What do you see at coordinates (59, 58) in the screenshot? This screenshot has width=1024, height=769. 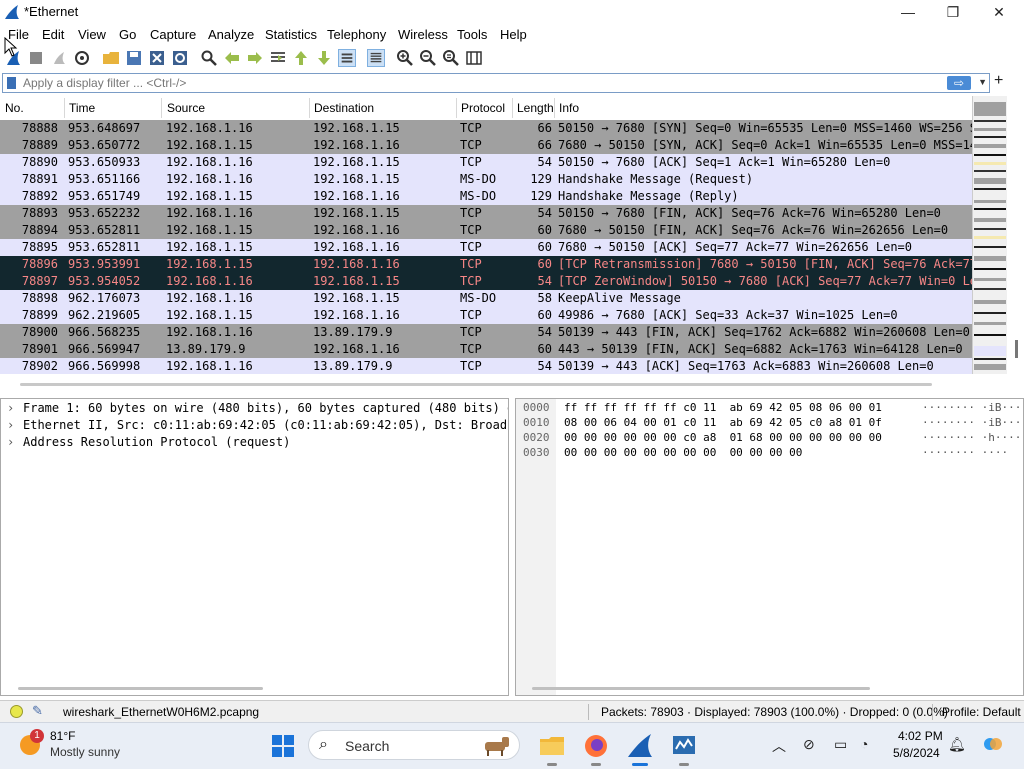 I see `restart-capture-icon` at bounding box center [59, 58].